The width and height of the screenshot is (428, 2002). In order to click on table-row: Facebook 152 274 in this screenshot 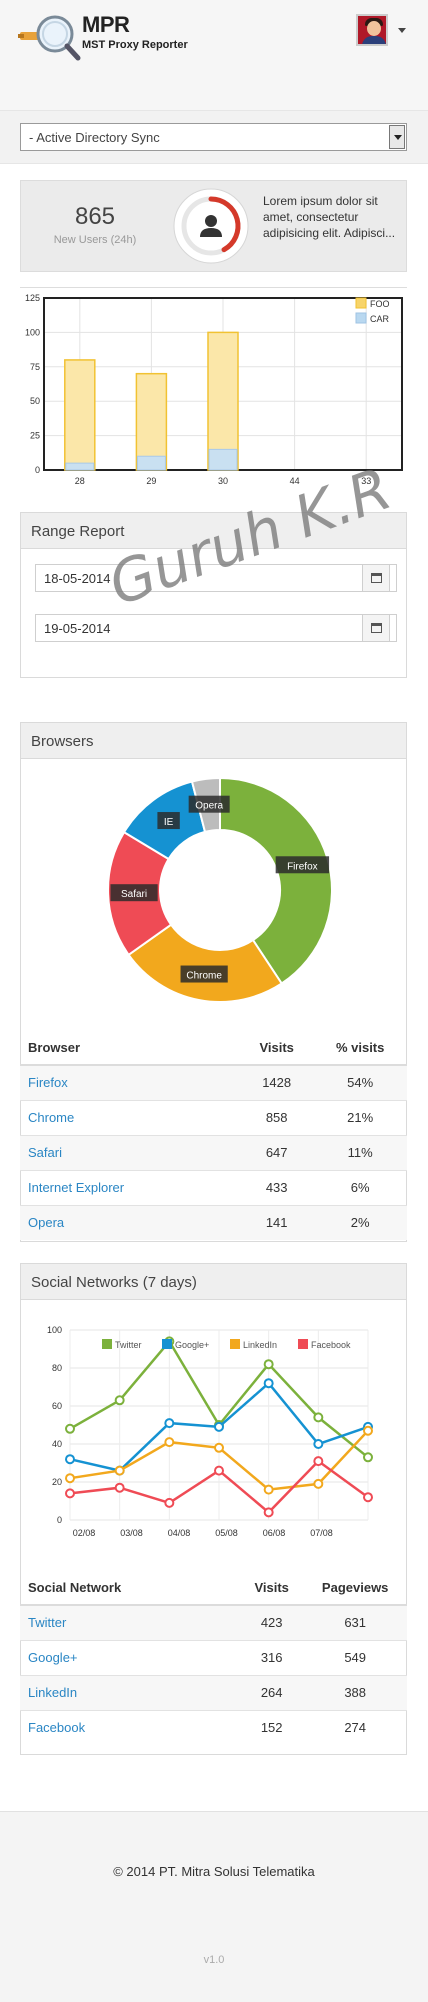, I will do `click(213, 1727)`.